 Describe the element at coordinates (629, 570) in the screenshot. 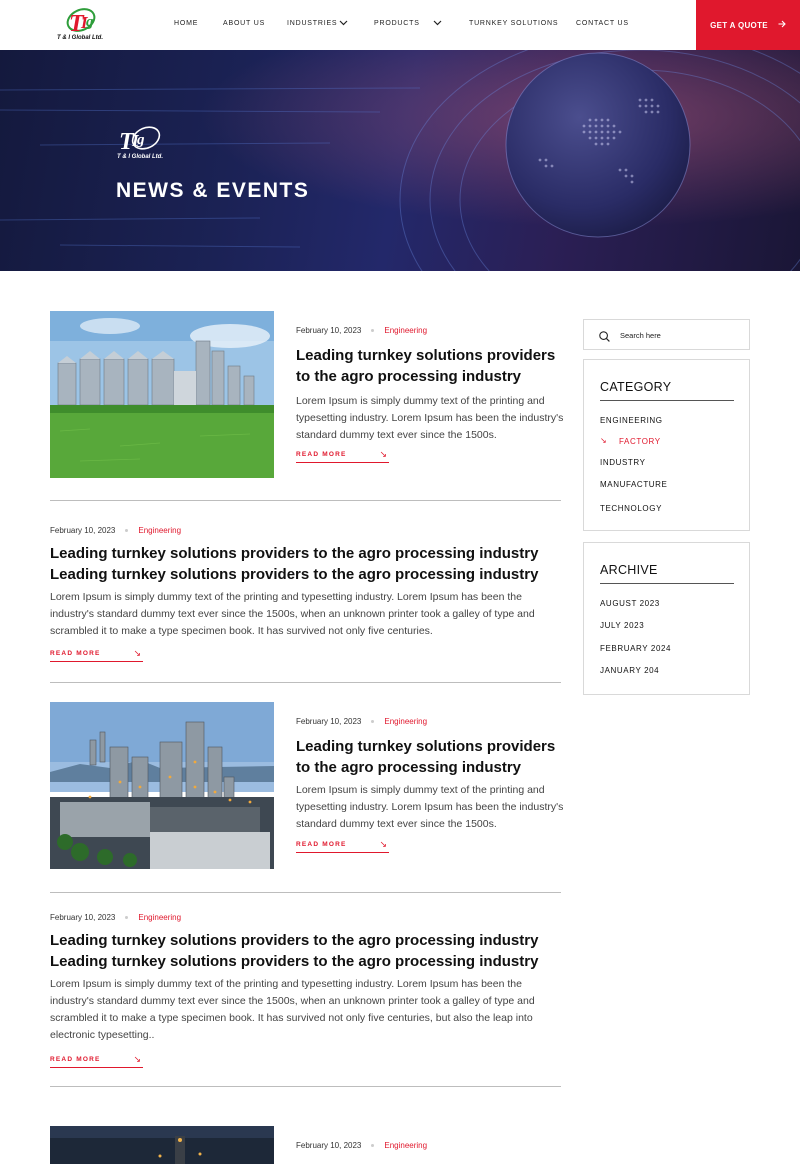

I see `archive-title: ARCHIVE` at that location.